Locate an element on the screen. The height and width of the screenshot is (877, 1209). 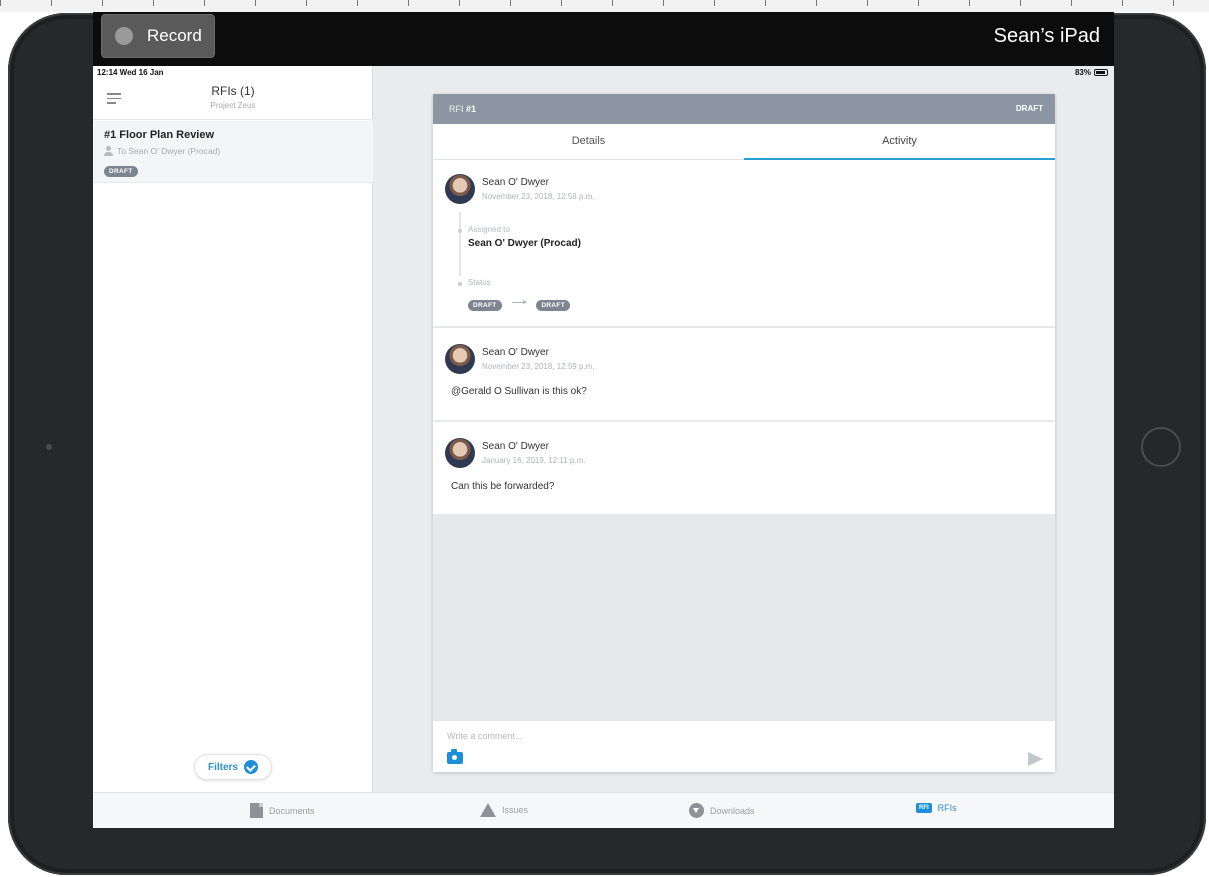
status-badge: DRAFT is located at coordinates (121, 171).